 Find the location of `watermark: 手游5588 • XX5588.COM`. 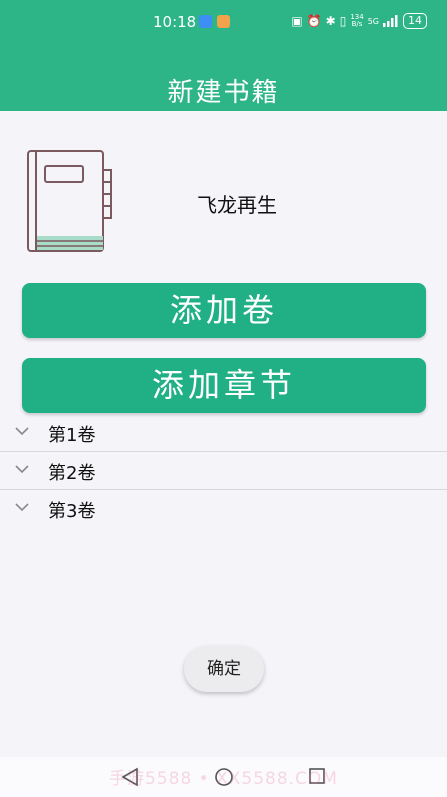

watermark: 手游5588 • XX5588.COM is located at coordinates (223, 779).